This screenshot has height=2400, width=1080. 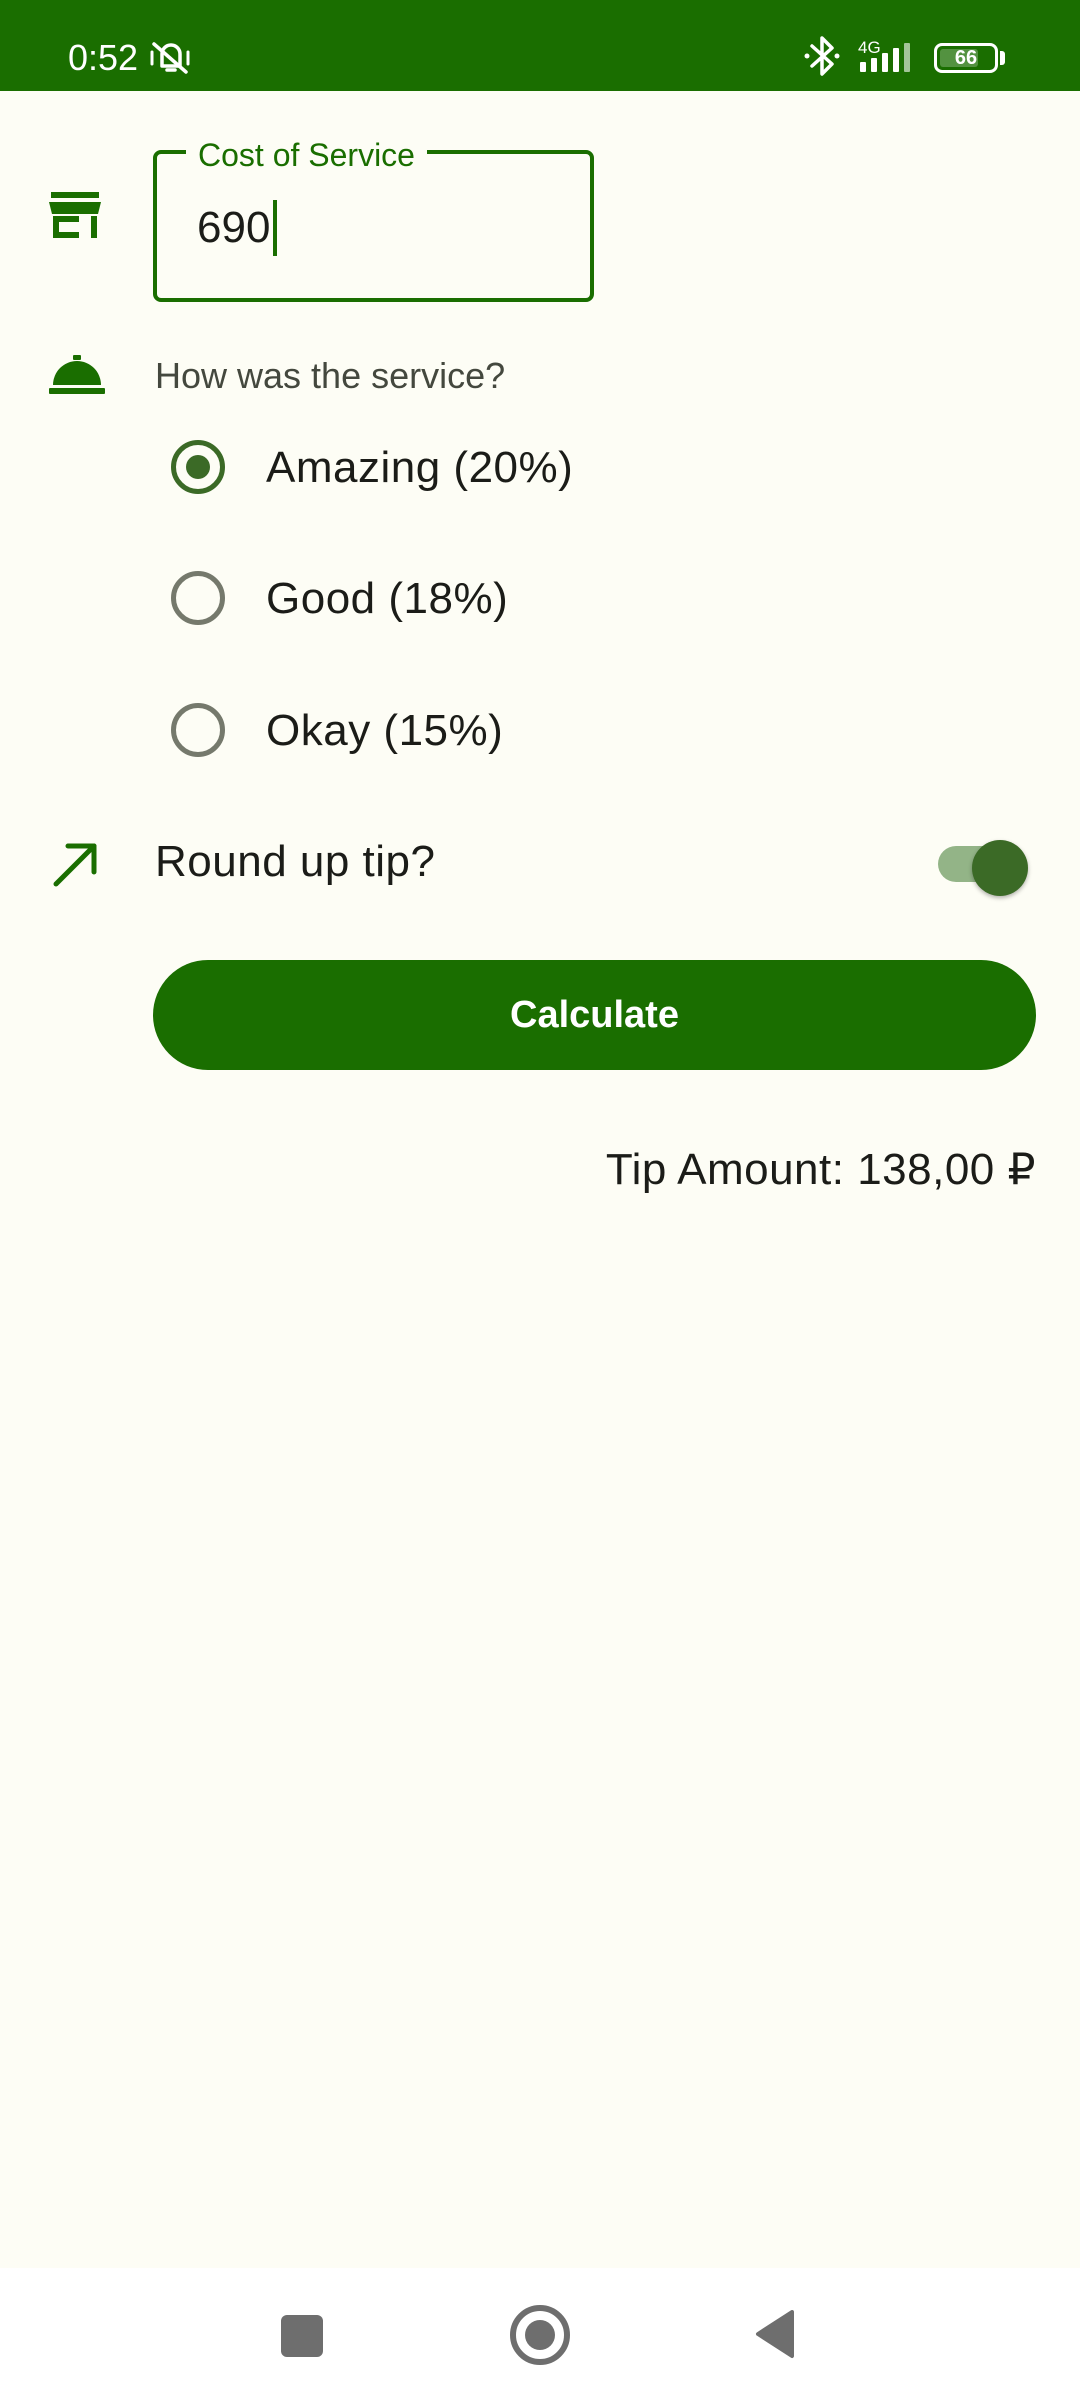 I want to click on radio-label-good: Good (18%), so click(x=387, y=598).